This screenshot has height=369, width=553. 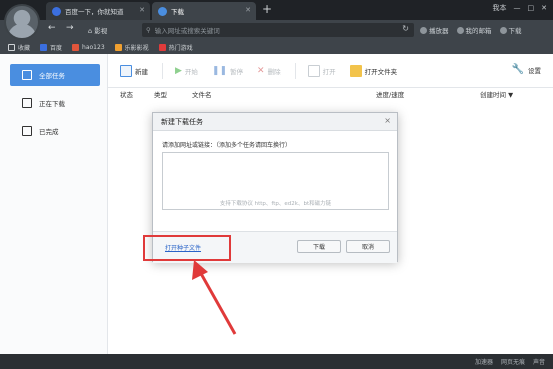 I want to click on settings-label: 设置, so click(x=534, y=70).